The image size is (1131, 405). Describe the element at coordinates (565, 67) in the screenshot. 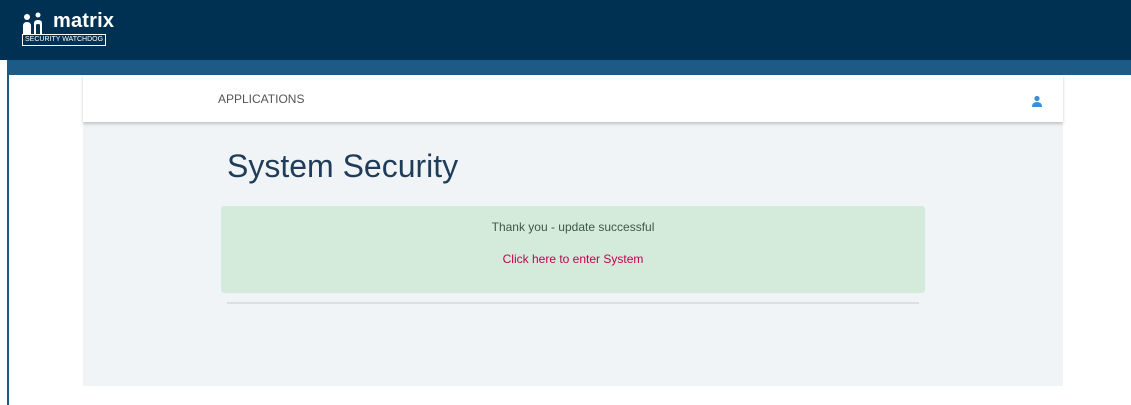

I see `header-accent-strip` at that location.